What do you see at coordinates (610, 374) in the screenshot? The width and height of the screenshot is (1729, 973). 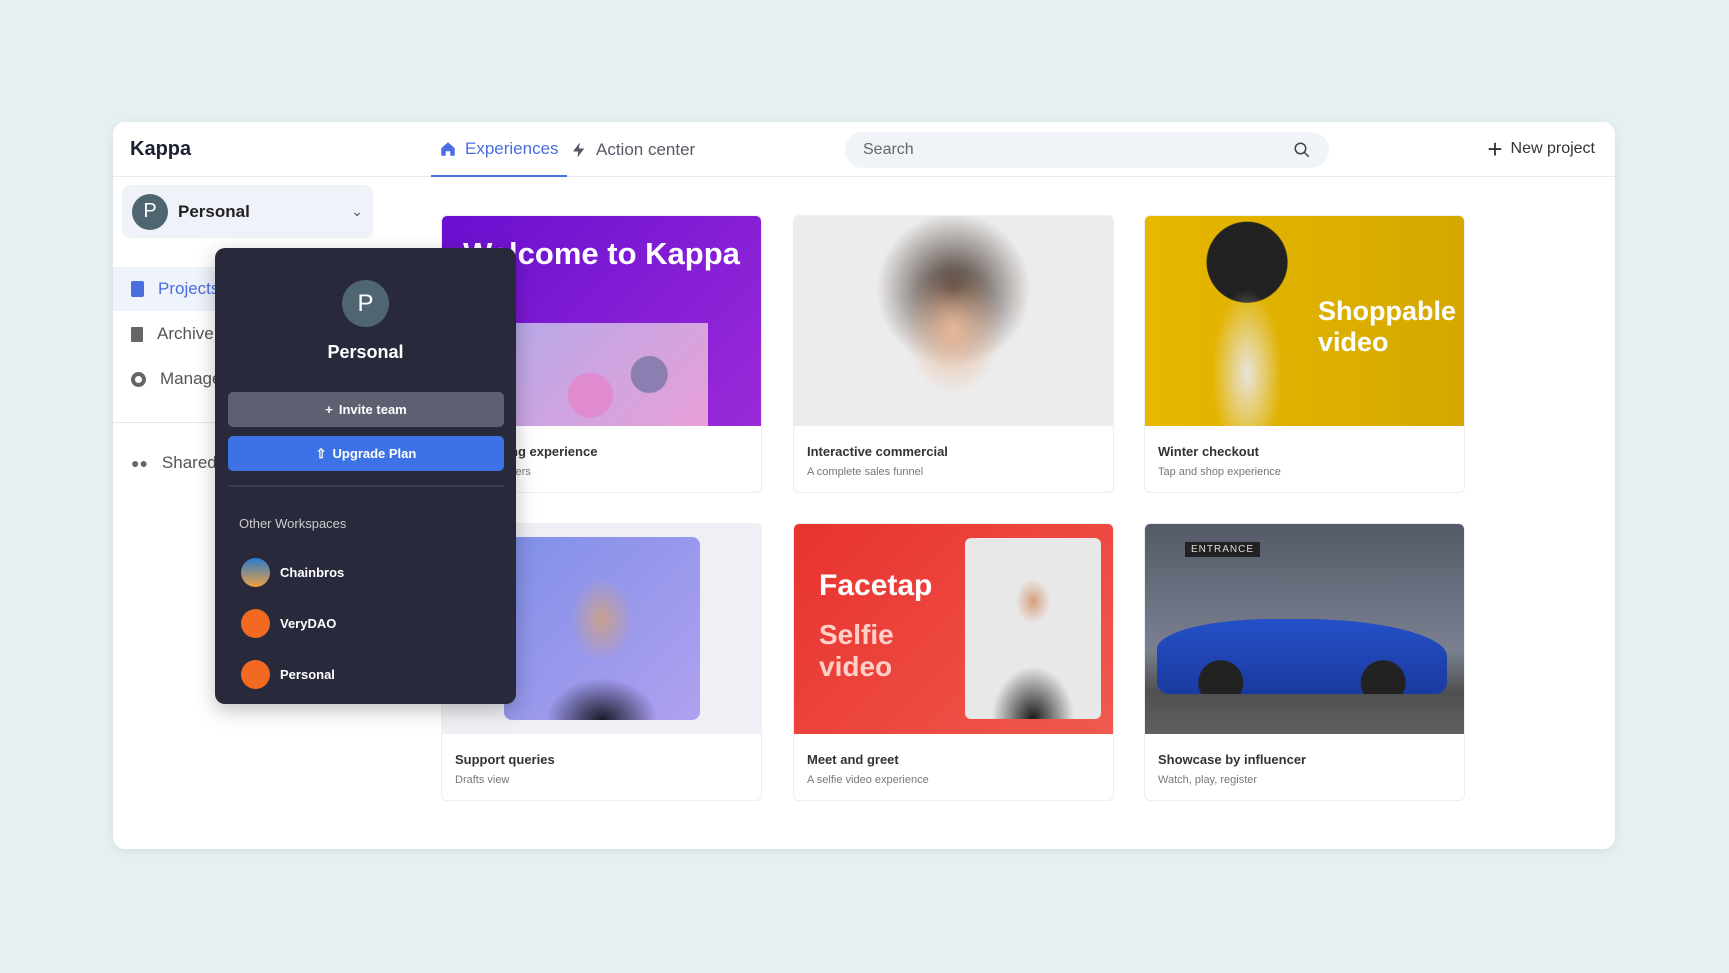 I see `bubbles-image` at bounding box center [610, 374].